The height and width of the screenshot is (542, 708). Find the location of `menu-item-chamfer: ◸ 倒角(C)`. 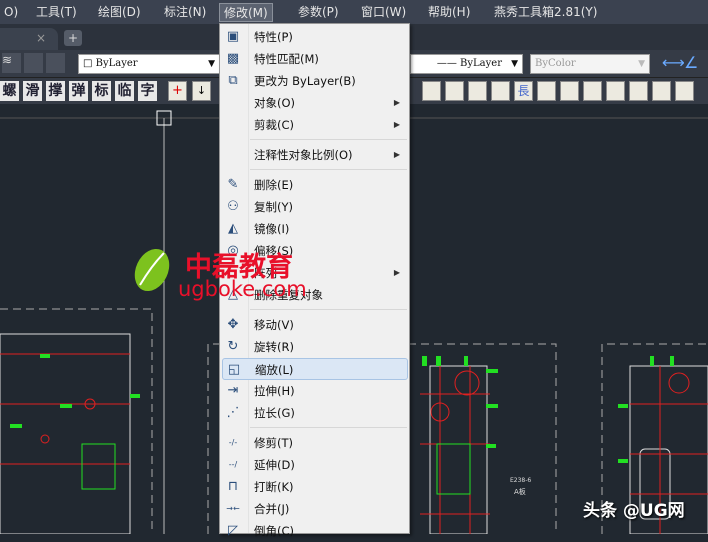

menu-item-chamfer: ◸ 倒角(C) is located at coordinates (315, 531).